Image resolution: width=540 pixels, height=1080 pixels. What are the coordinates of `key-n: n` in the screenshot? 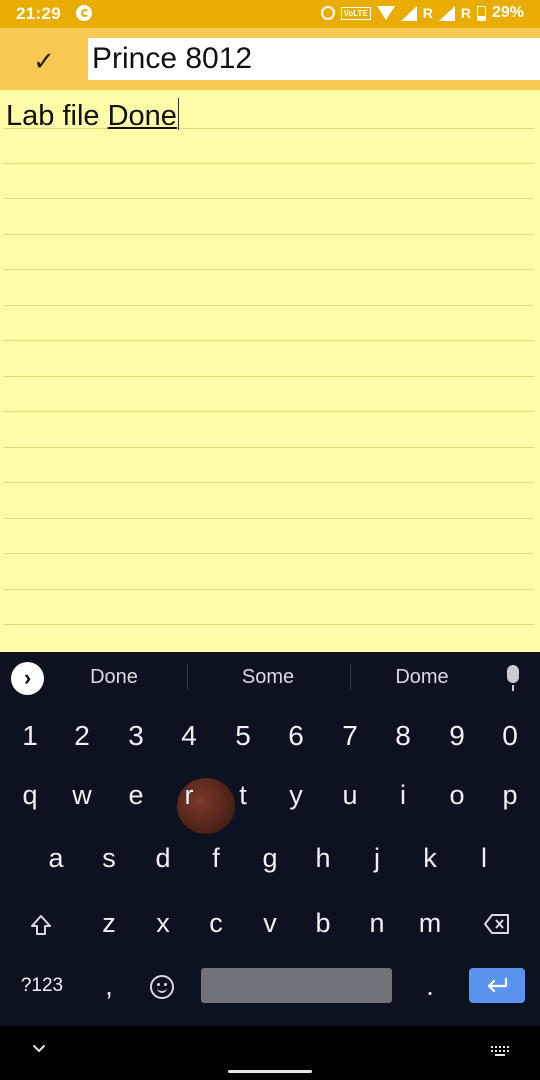 It's located at (377, 923).